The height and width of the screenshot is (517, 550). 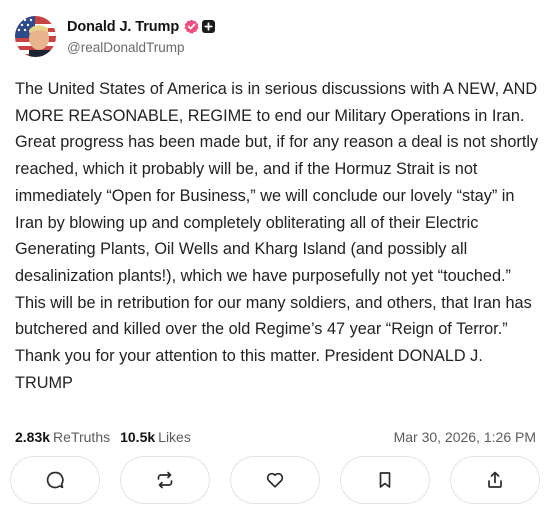 I want to click on retruths-count: 2.83k, so click(x=32, y=437).